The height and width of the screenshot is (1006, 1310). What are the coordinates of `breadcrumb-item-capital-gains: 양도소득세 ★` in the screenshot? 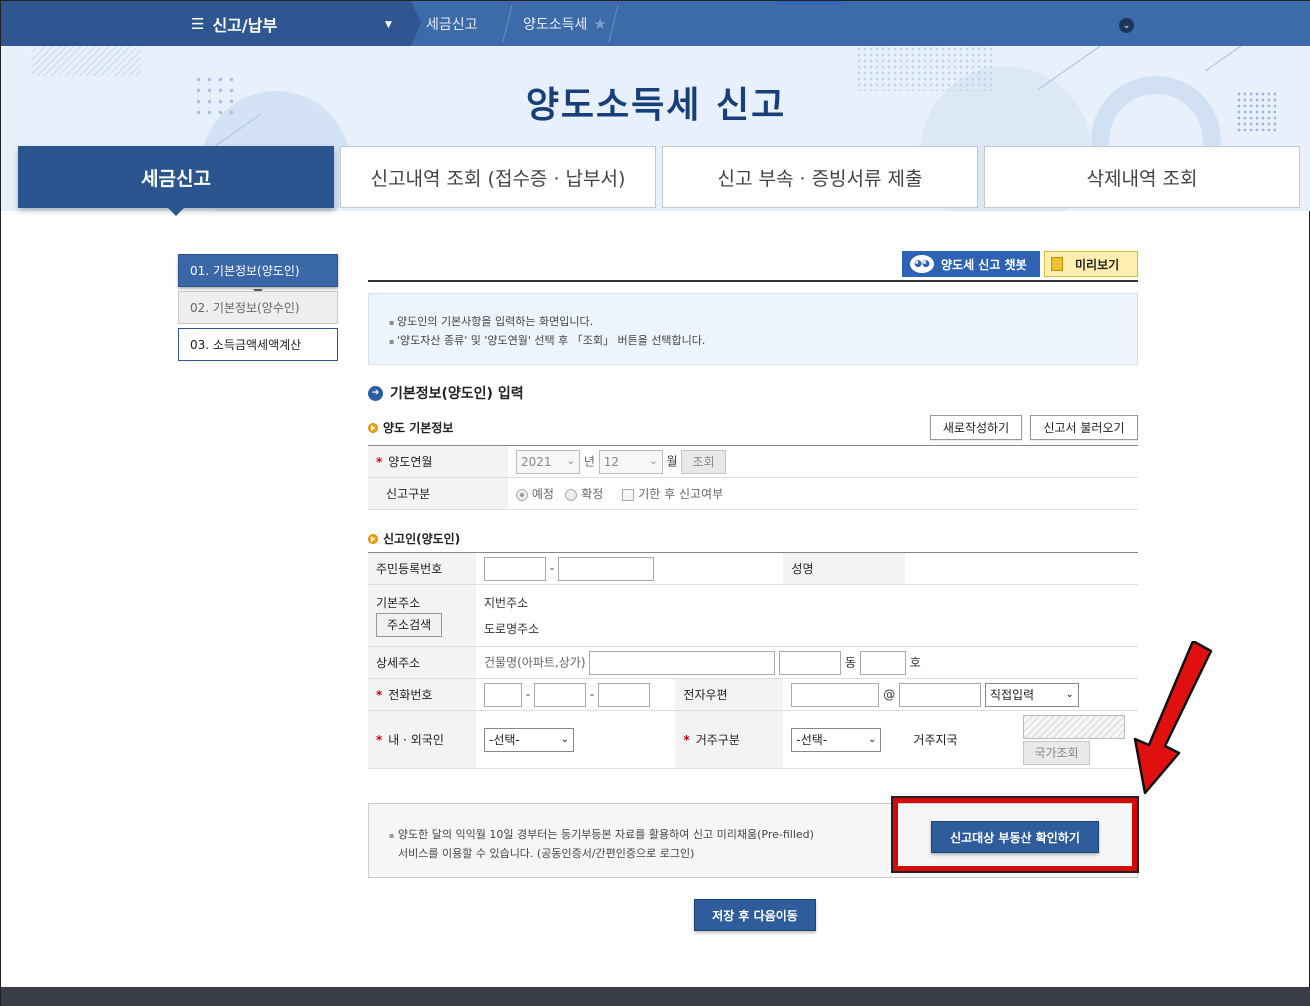 It's located at (565, 23).